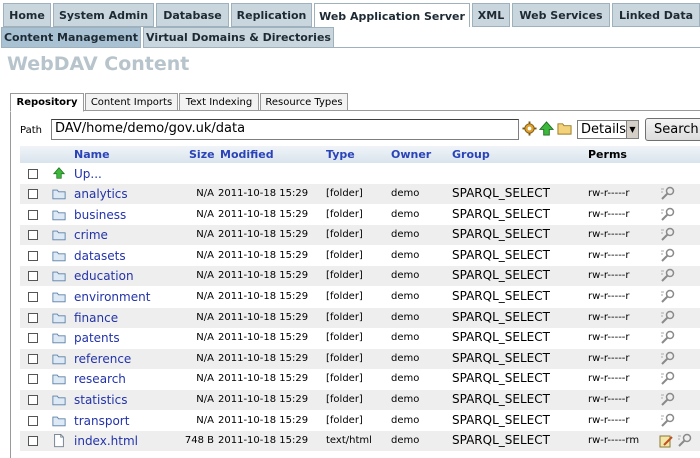  I want to click on subtab-content-management: Content Management, so click(71, 37).